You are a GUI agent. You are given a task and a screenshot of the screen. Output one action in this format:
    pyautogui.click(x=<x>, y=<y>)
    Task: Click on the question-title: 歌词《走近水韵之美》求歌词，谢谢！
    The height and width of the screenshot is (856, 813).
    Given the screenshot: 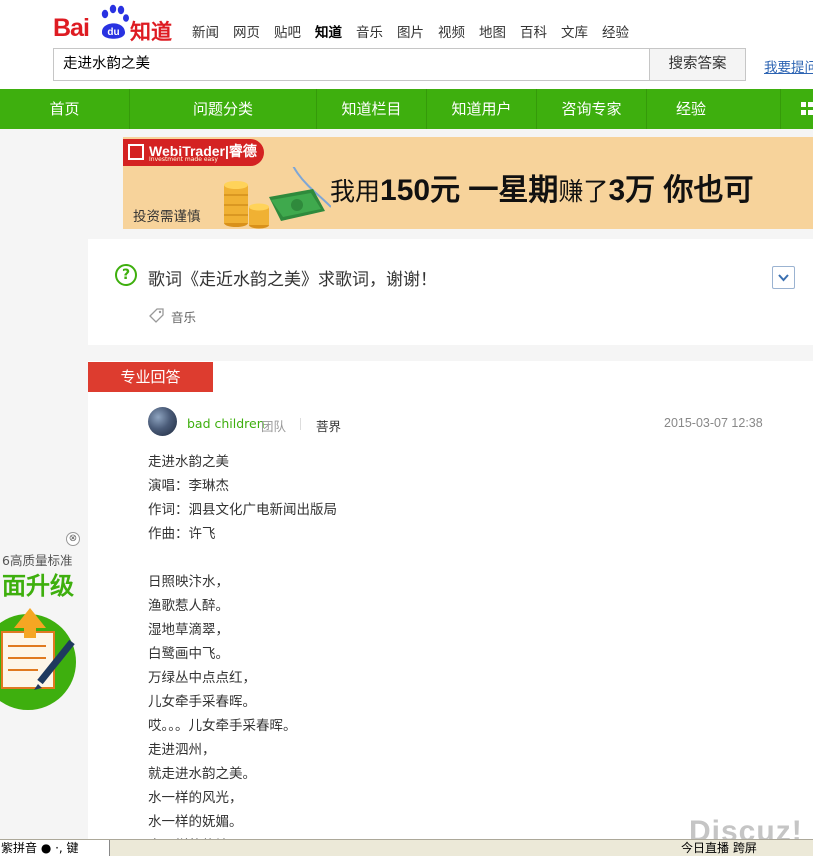 What is the action you would take?
    pyautogui.click(x=292, y=280)
    